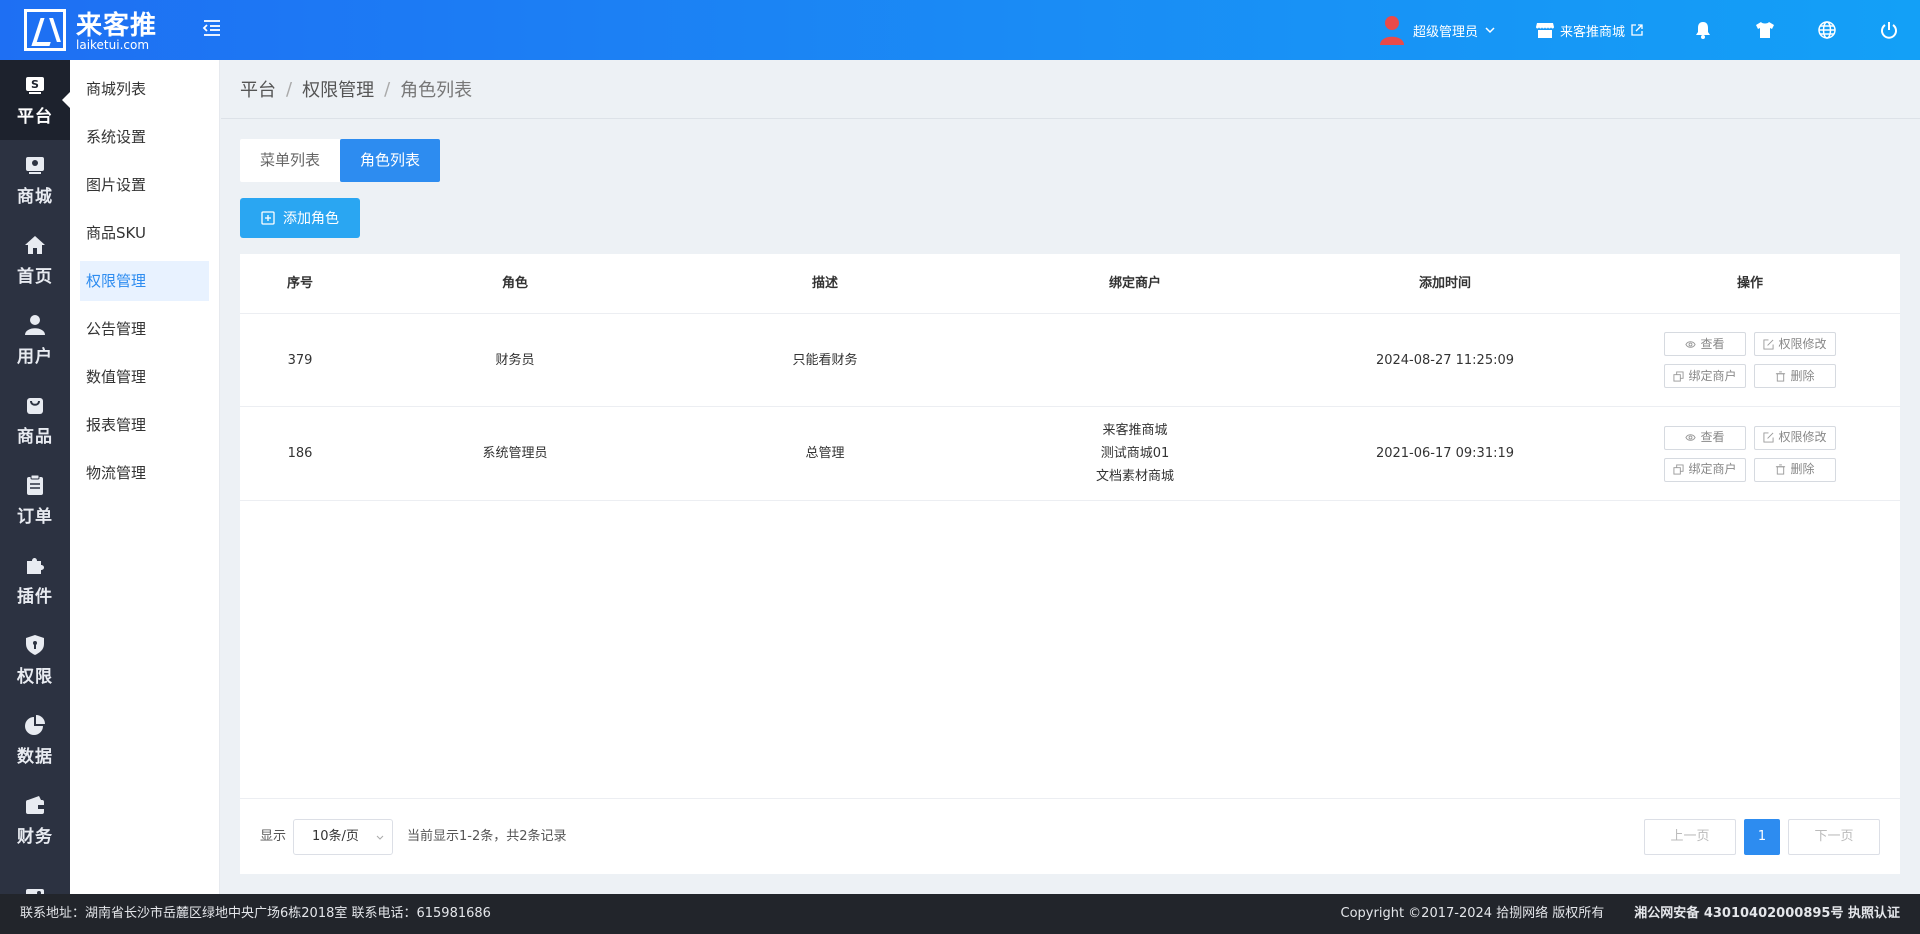  I want to click on sidebar-item-goods: 商品, so click(35, 420).